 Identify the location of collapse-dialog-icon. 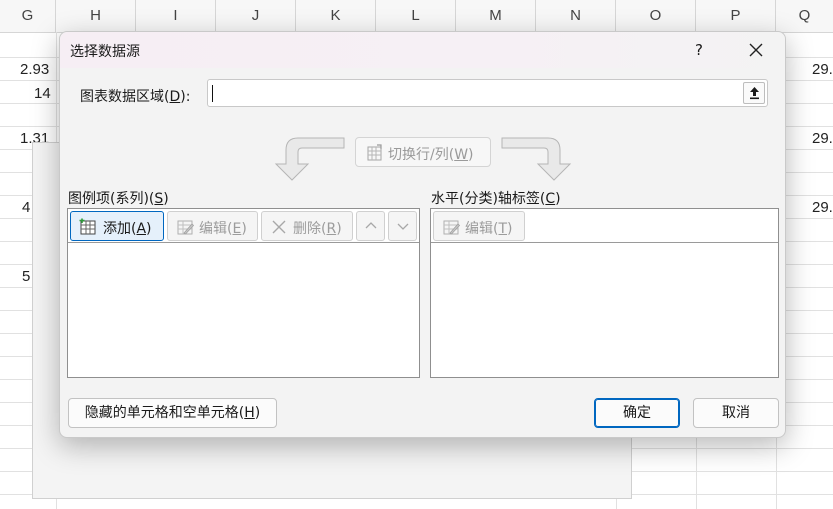
(754, 93).